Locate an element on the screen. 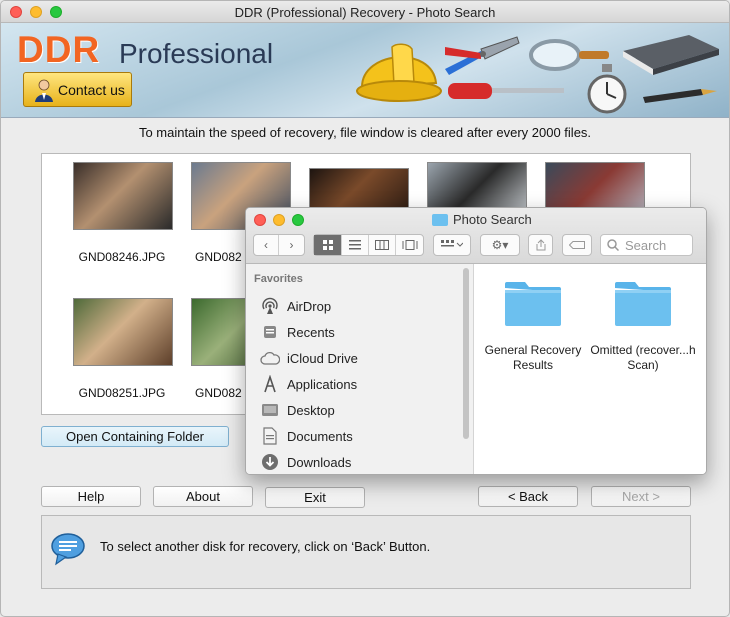  airdrop-icon is located at coordinates (270, 306).